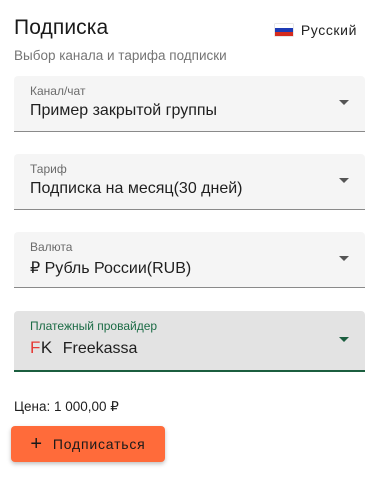  I want to click on plus-icon: +, so click(36, 444).